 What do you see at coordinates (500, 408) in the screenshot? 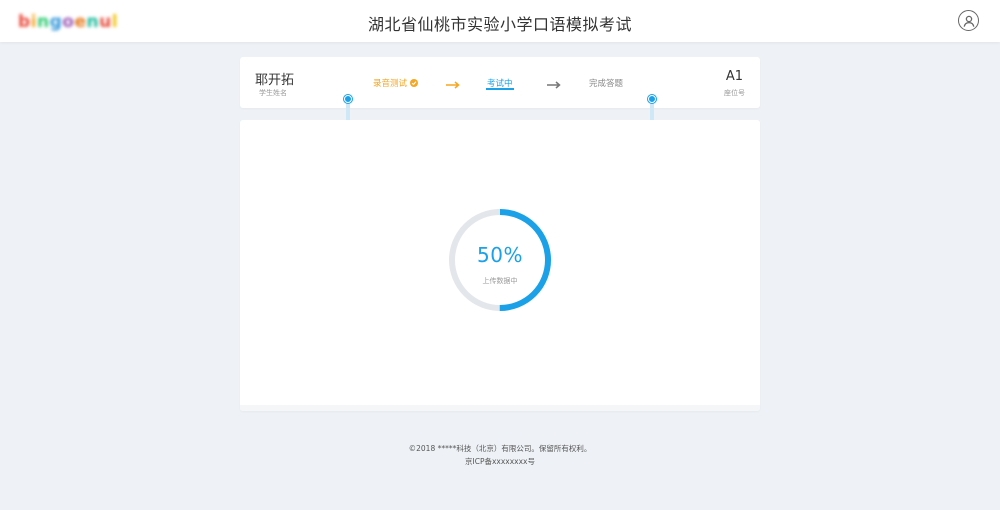
I see `panel-bottom-strip` at bounding box center [500, 408].